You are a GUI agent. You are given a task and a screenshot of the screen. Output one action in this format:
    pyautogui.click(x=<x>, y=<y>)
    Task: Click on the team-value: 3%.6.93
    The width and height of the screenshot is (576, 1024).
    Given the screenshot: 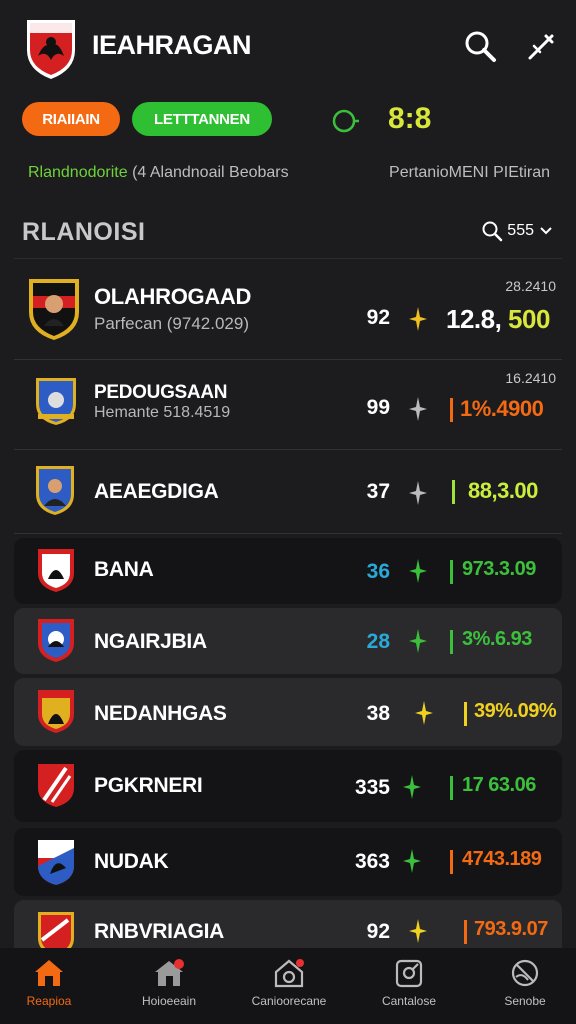 What is the action you would take?
    pyautogui.click(x=497, y=639)
    